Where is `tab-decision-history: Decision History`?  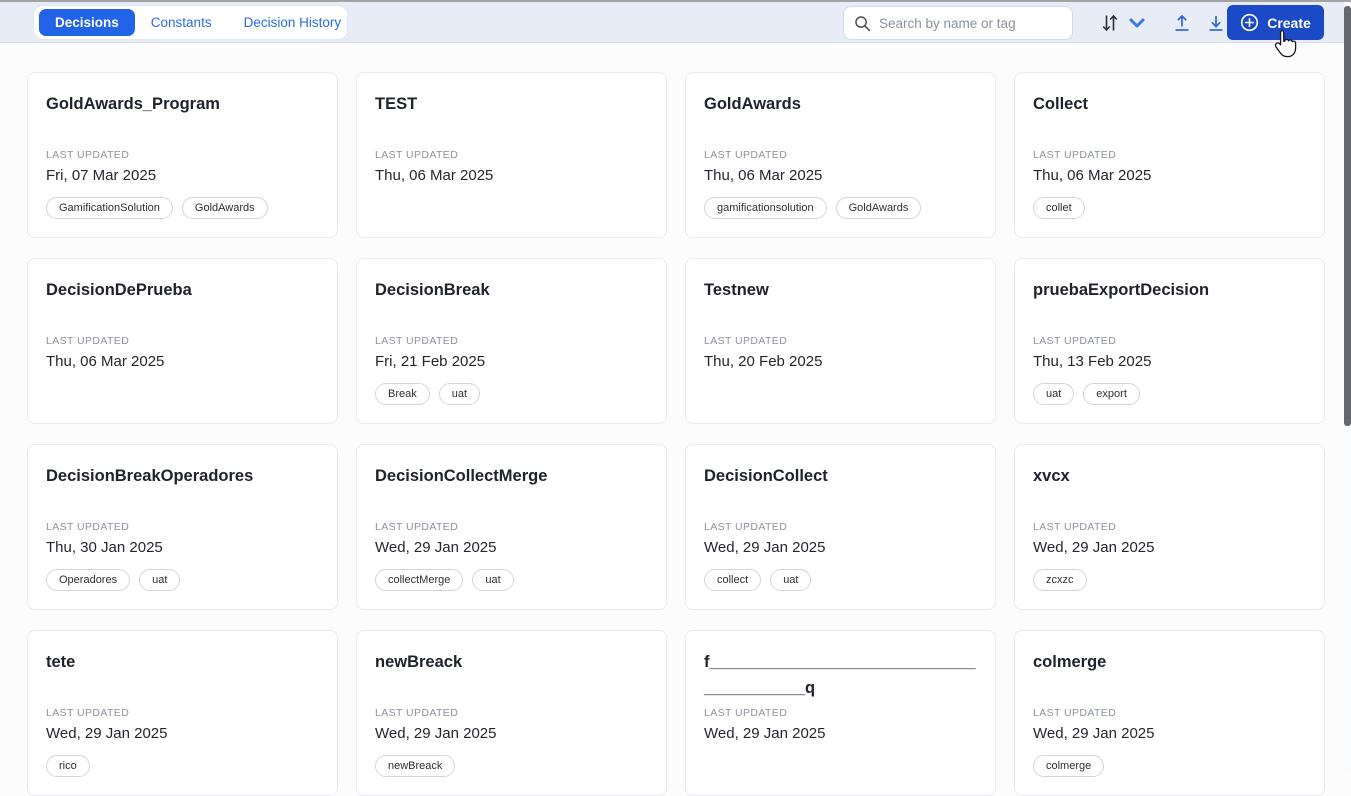 tab-decision-history: Decision History is located at coordinates (293, 22).